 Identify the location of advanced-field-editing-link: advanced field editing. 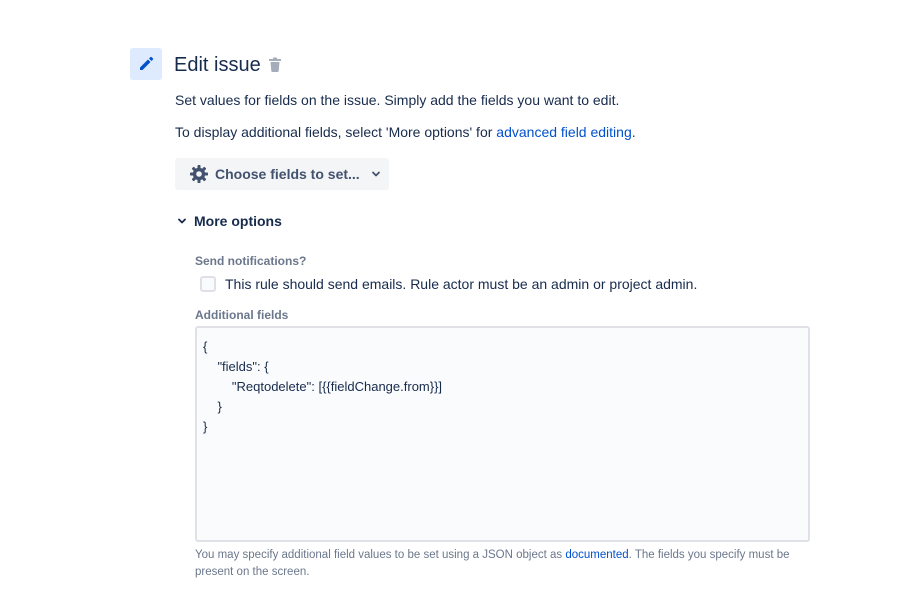
(563, 132).